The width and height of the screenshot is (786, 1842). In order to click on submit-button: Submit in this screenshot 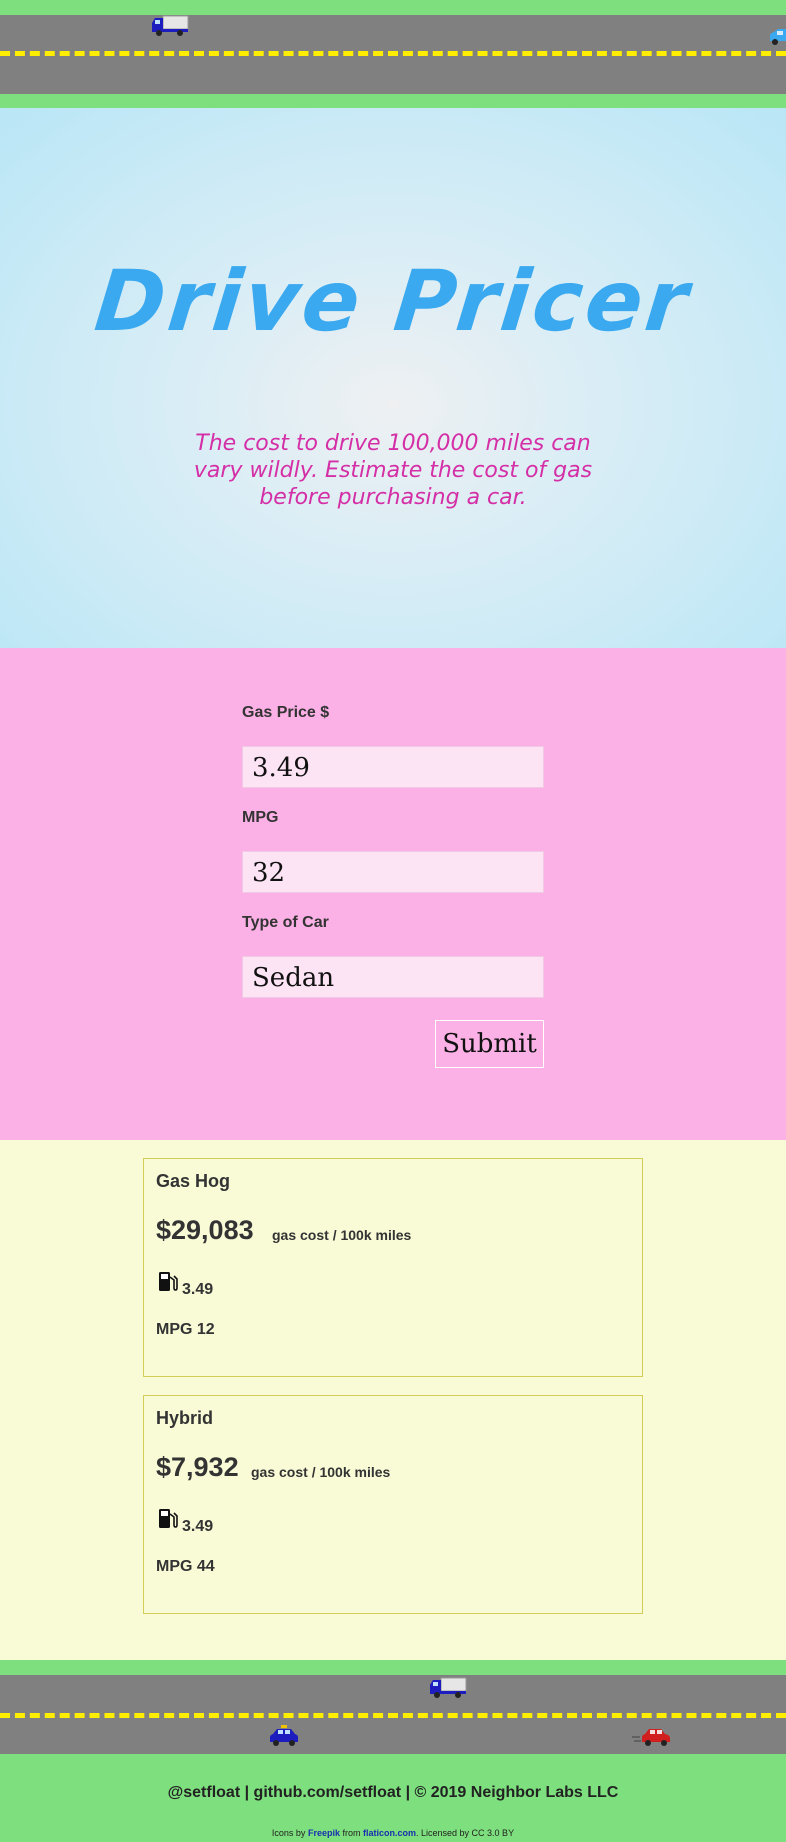, I will do `click(489, 1044)`.